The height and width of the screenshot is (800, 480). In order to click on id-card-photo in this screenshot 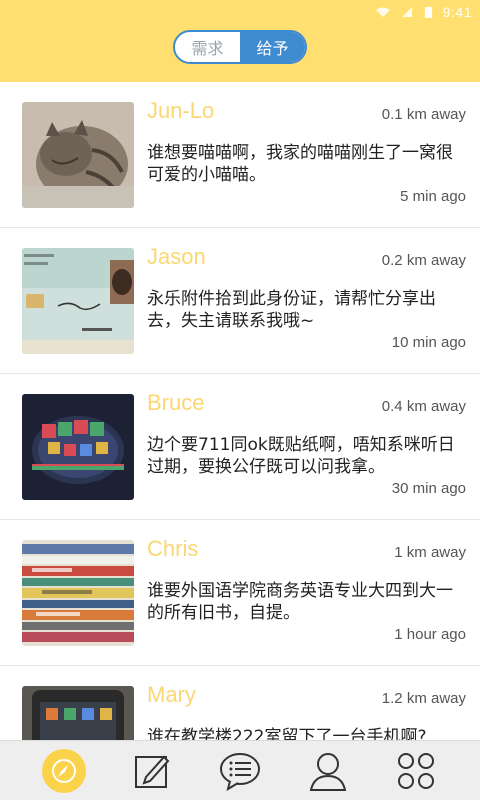, I will do `click(78, 301)`.